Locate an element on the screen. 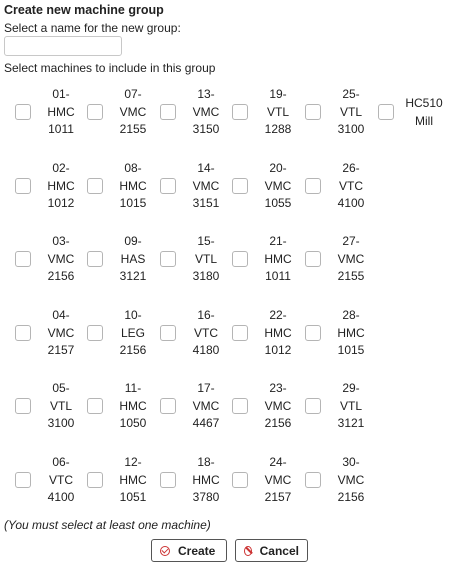  machine-option: 09- HAS 3121 is located at coordinates (123, 261).